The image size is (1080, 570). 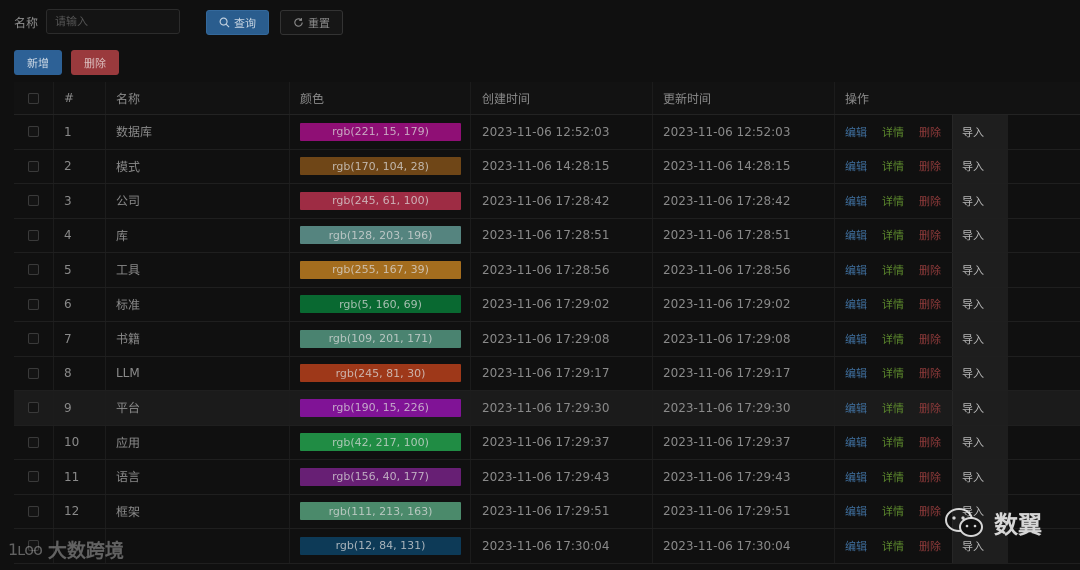 What do you see at coordinates (380, 338) in the screenshot?
I see `color-swatch: rgb(109, 201, 171)` at bounding box center [380, 338].